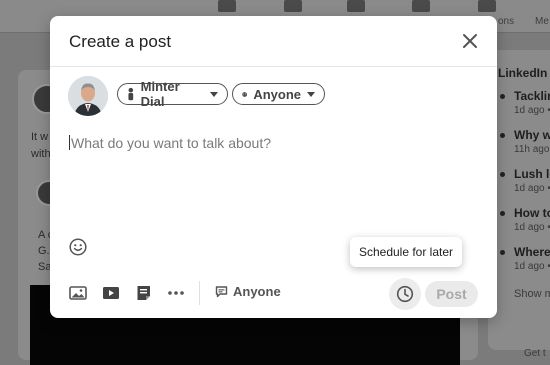  I want to click on news-item-title: How to, so click(532, 213).